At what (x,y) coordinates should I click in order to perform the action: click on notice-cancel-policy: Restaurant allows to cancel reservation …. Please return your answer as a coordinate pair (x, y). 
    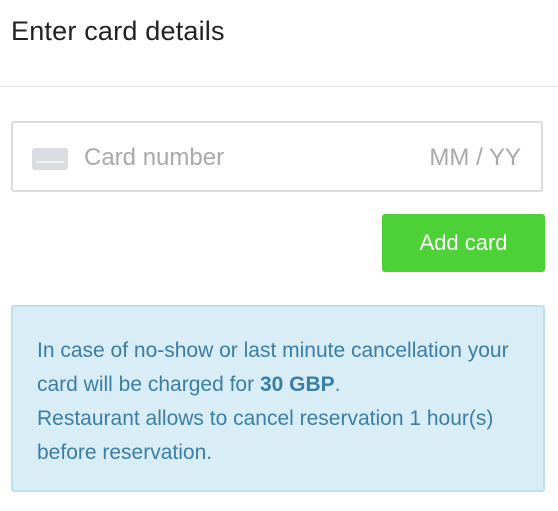
    Looking at the image, I should click on (265, 435).